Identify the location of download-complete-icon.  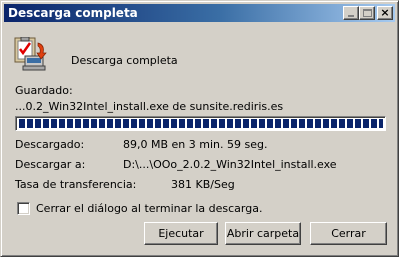
(30, 54).